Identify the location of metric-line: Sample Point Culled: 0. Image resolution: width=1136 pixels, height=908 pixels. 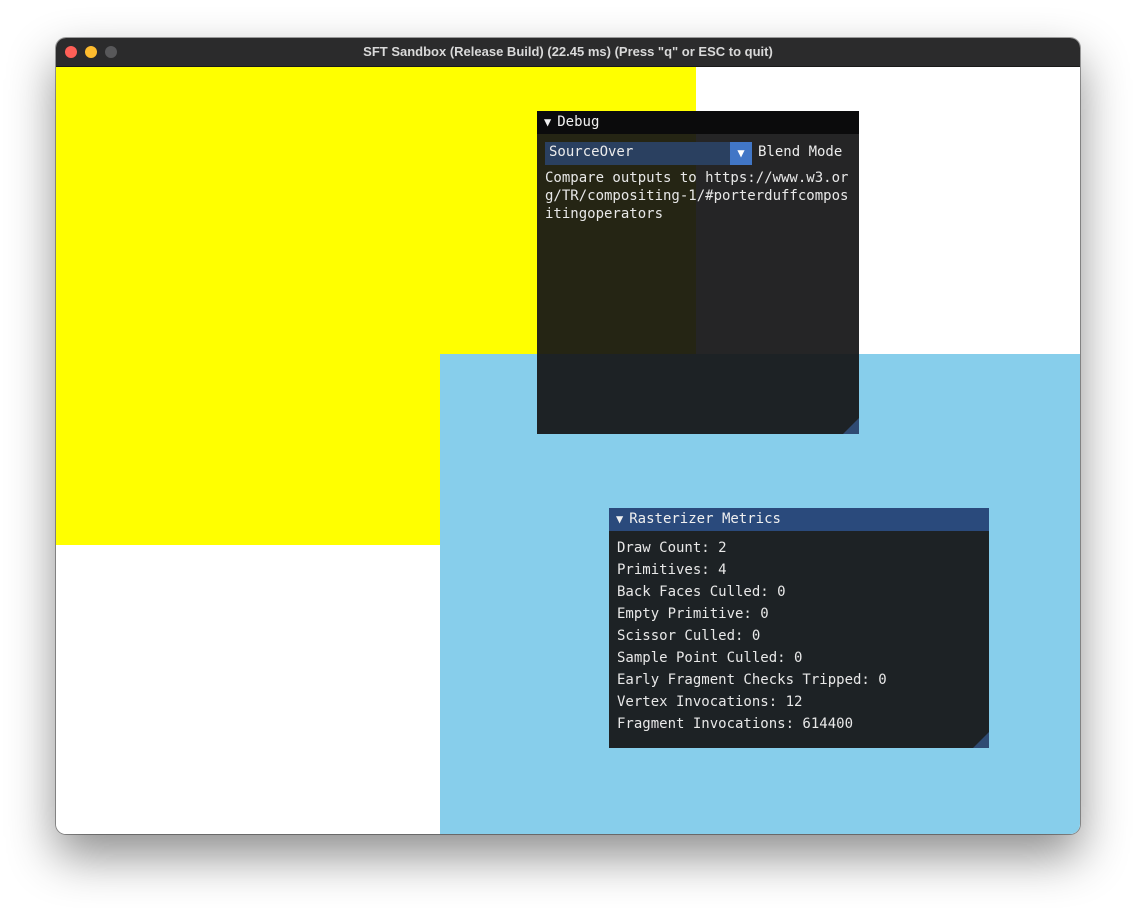
(710, 658).